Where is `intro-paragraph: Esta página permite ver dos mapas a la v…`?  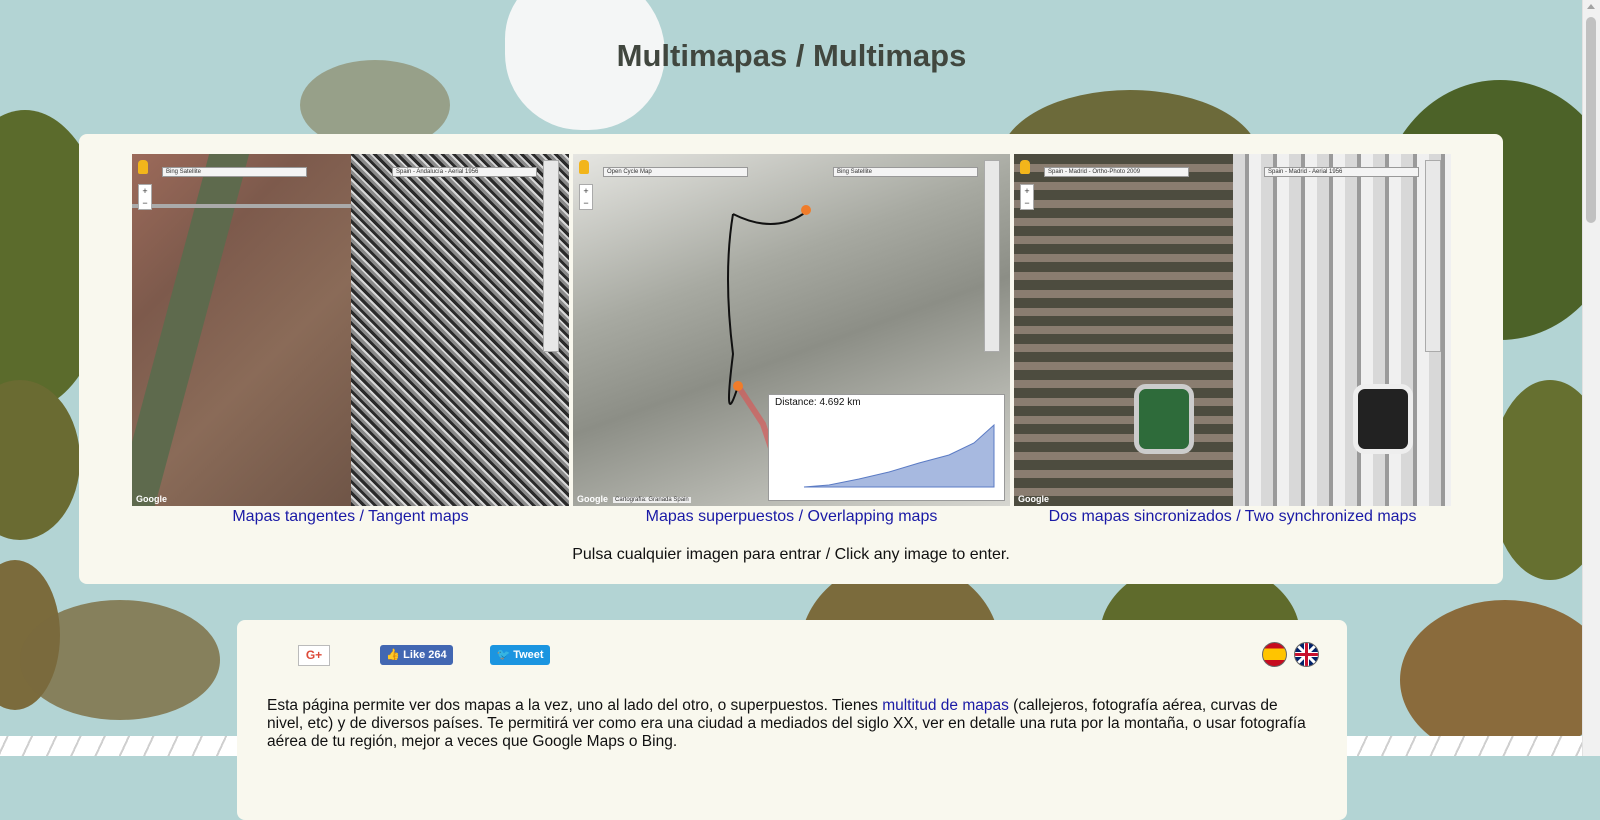 intro-paragraph: Esta página permite ver dos mapas a la v… is located at coordinates (792, 724).